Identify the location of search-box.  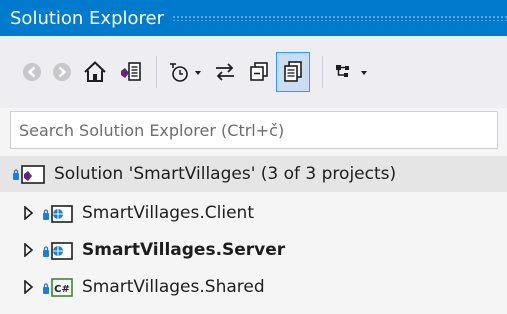
(254, 130).